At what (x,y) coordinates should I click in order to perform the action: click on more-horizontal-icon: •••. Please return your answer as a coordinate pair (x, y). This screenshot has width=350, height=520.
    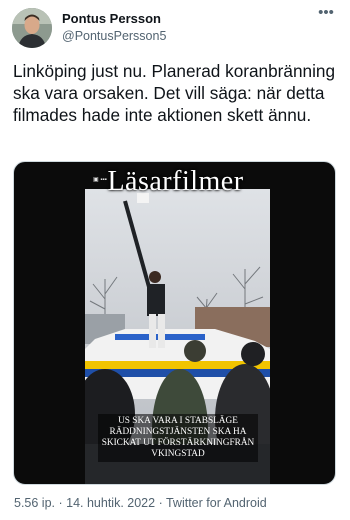
    Looking at the image, I should click on (326, 13).